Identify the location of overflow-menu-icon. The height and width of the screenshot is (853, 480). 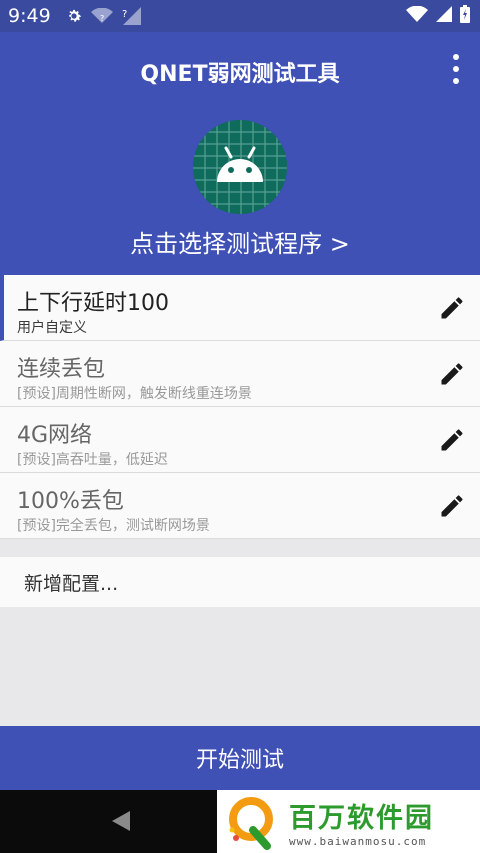
(456, 69).